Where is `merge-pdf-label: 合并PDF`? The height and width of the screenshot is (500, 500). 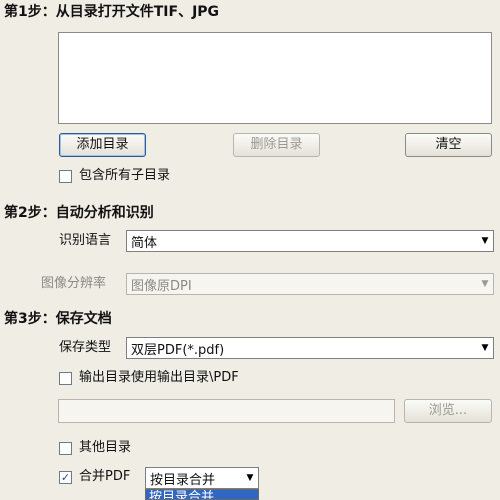 merge-pdf-label: 合并PDF is located at coordinates (105, 476).